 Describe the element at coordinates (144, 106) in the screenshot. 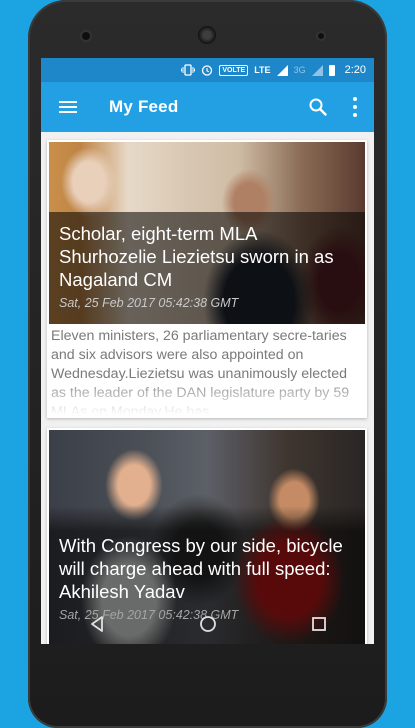

I see `page-title: My Feed` at that location.